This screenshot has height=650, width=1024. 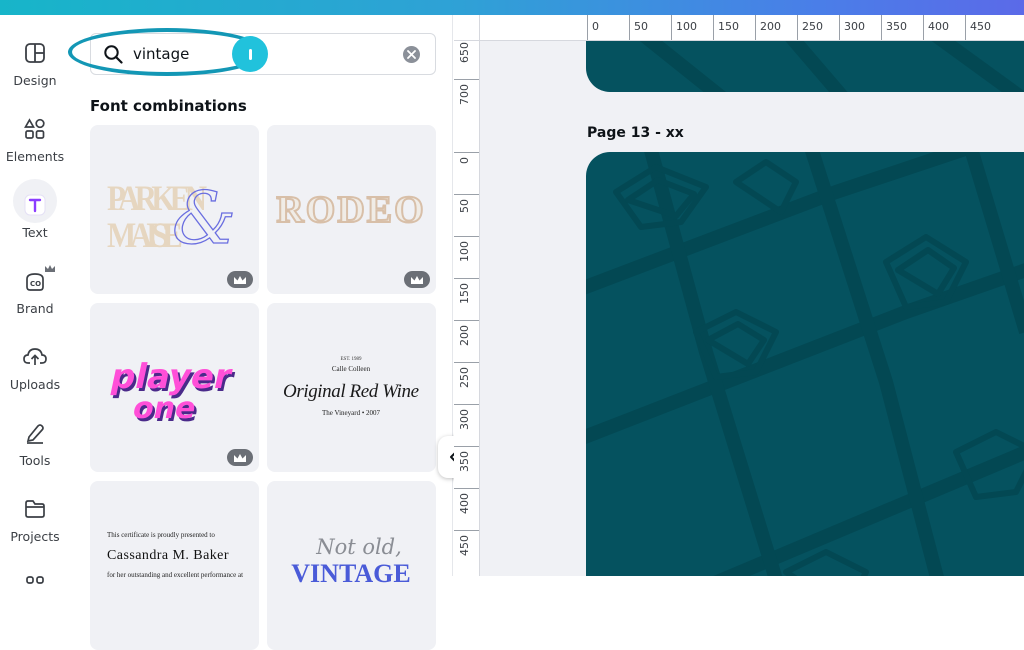 What do you see at coordinates (512, 7) in the screenshot?
I see `top-gradient-bar` at bounding box center [512, 7].